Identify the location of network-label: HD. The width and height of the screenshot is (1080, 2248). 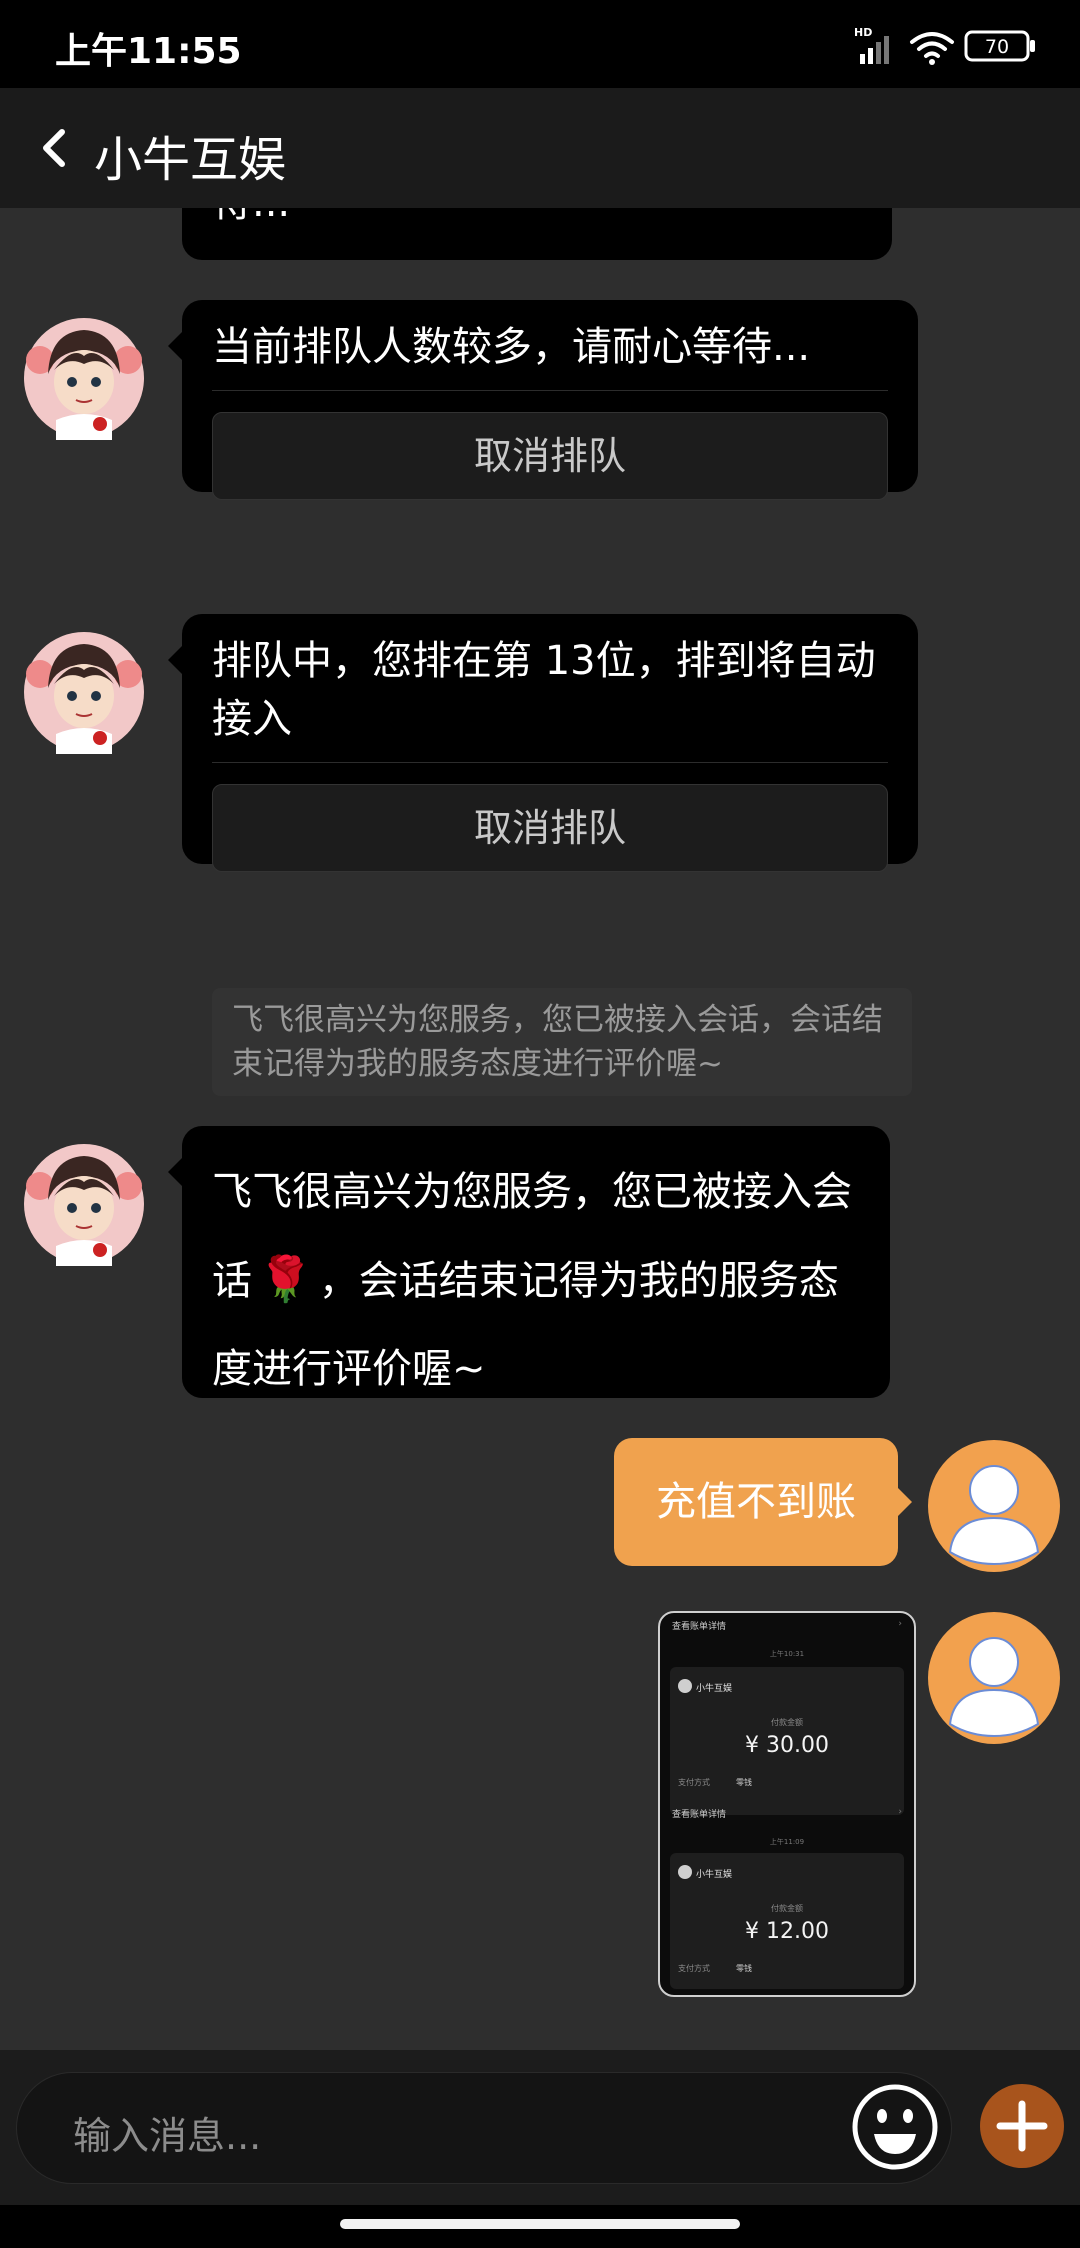
(863, 32).